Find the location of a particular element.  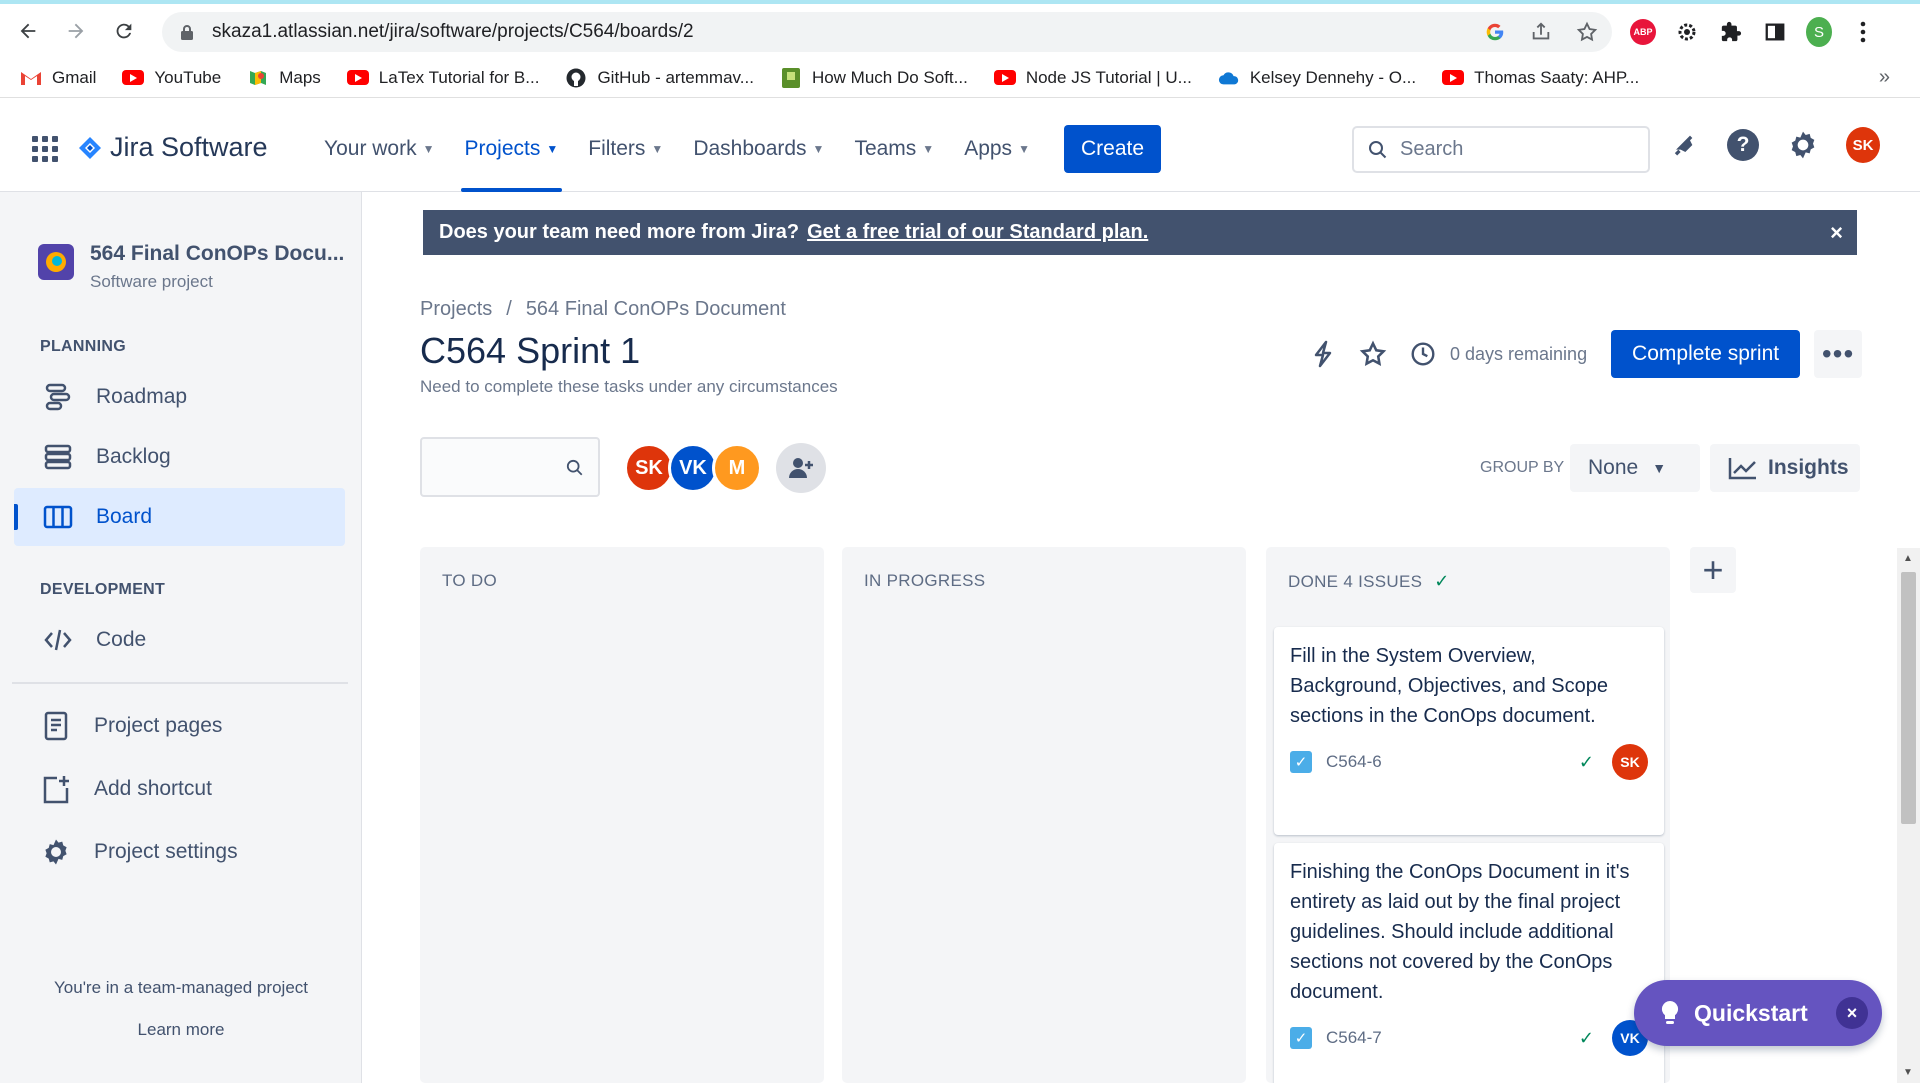

abp-icon: ABP is located at coordinates (1643, 32).